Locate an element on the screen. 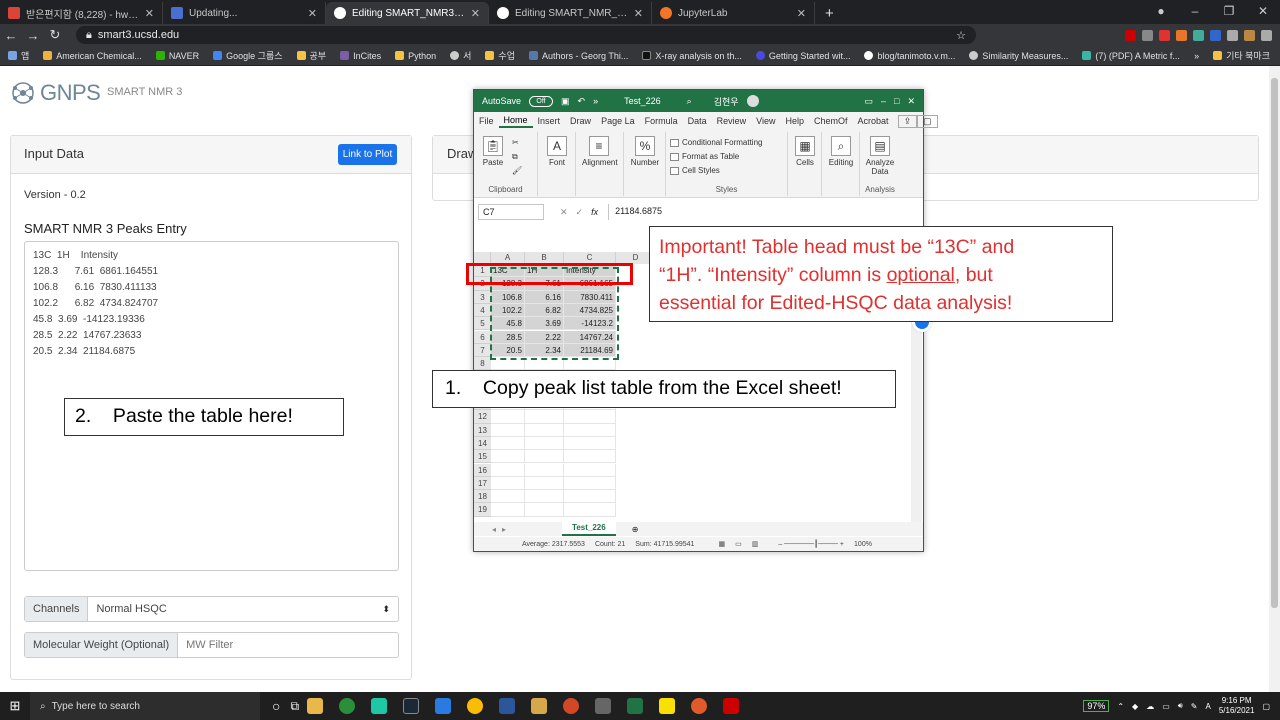  tab-data: Data is located at coordinates (697, 121).